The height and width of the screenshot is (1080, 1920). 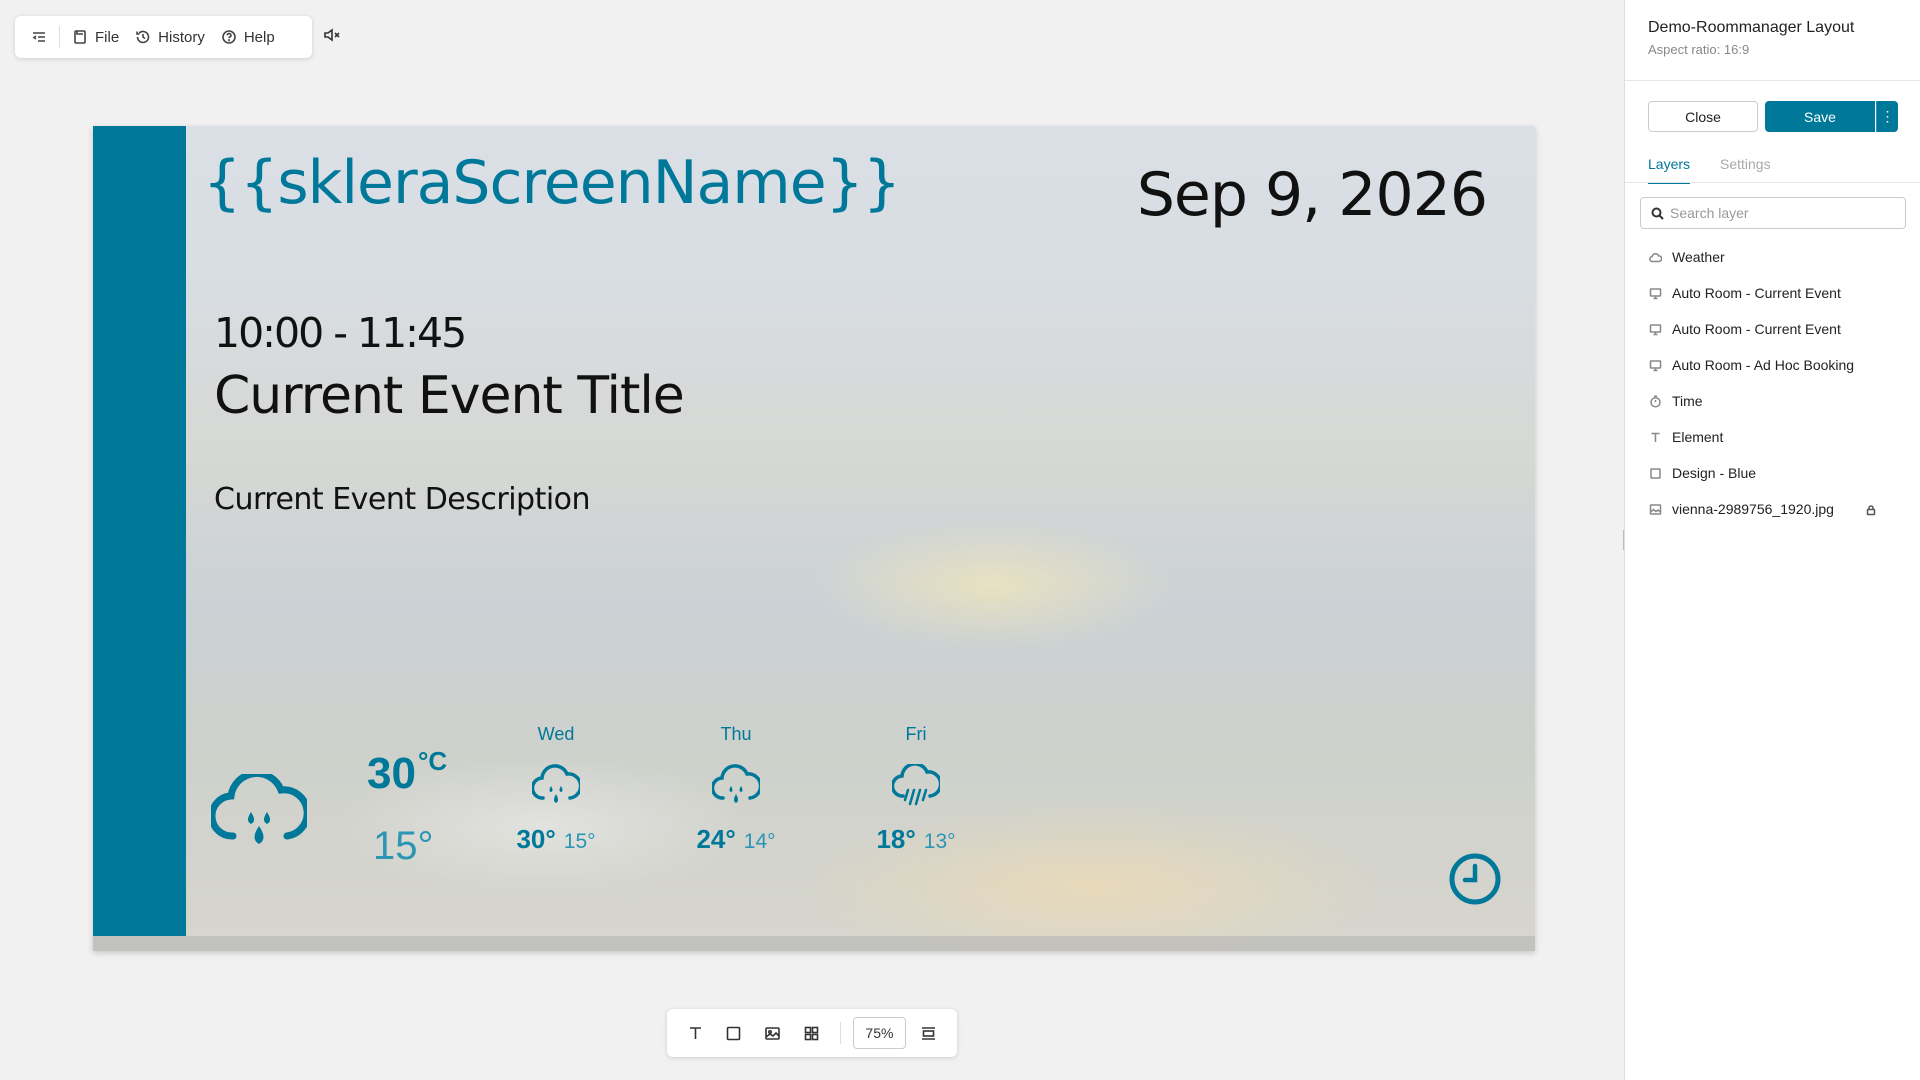 What do you see at coordinates (1772, 401) in the screenshot?
I see `layer-item-time: Time` at bounding box center [1772, 401].